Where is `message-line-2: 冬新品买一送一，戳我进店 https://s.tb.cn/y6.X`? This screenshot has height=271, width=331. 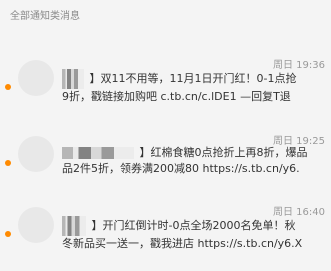
message-line-2: 冬新品买一送一，戳我进店 https://s.tb.cn/y6.X is located at coordinates (182, 243).